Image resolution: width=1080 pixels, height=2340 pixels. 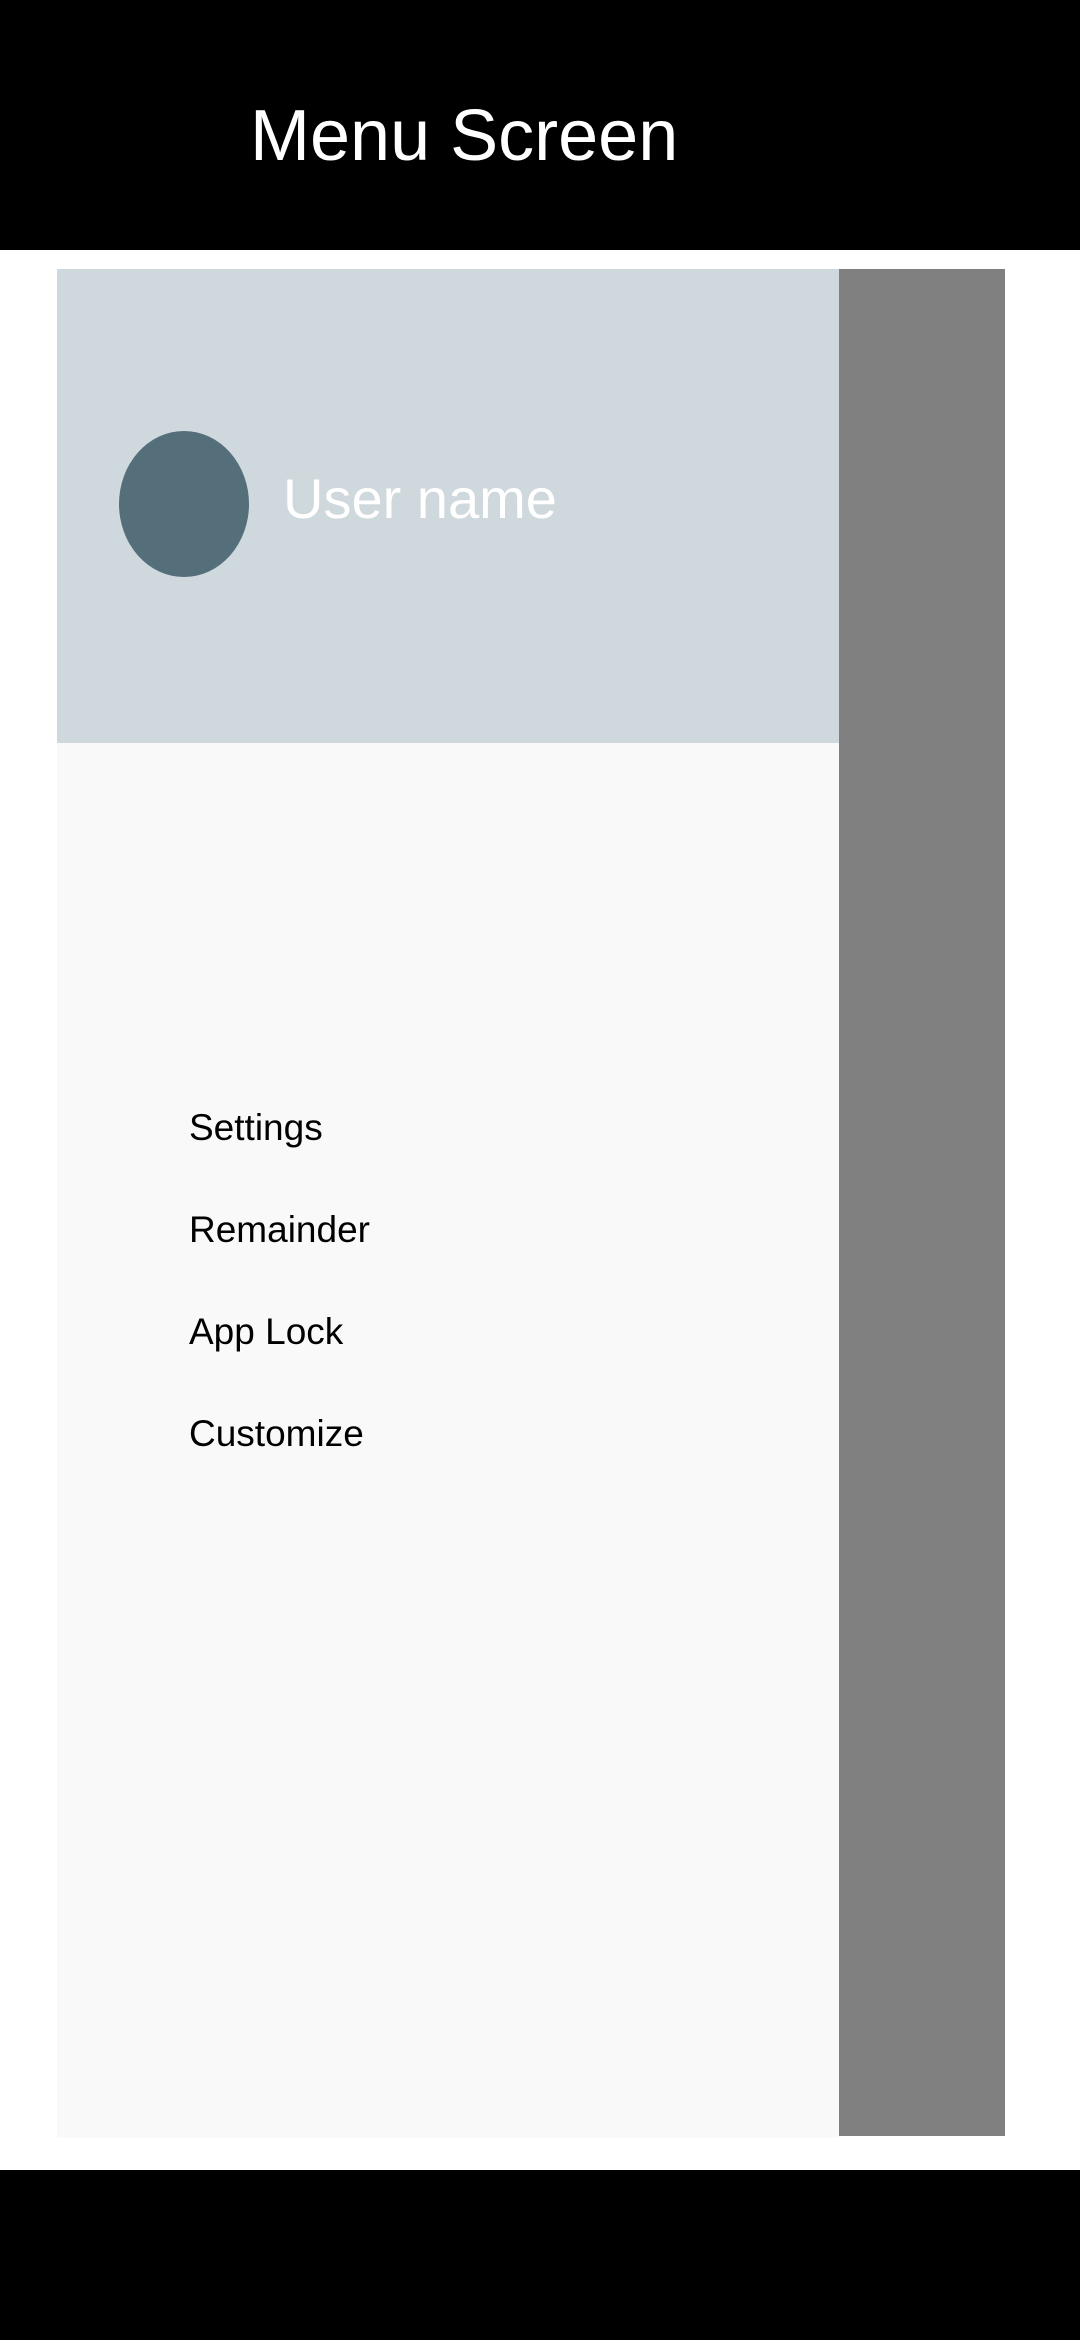 What do you see at coordinates (266, 1332) in the screenshot?
I see `menu-item-app-lock: App Lock` at bounding box center [266, 1332].